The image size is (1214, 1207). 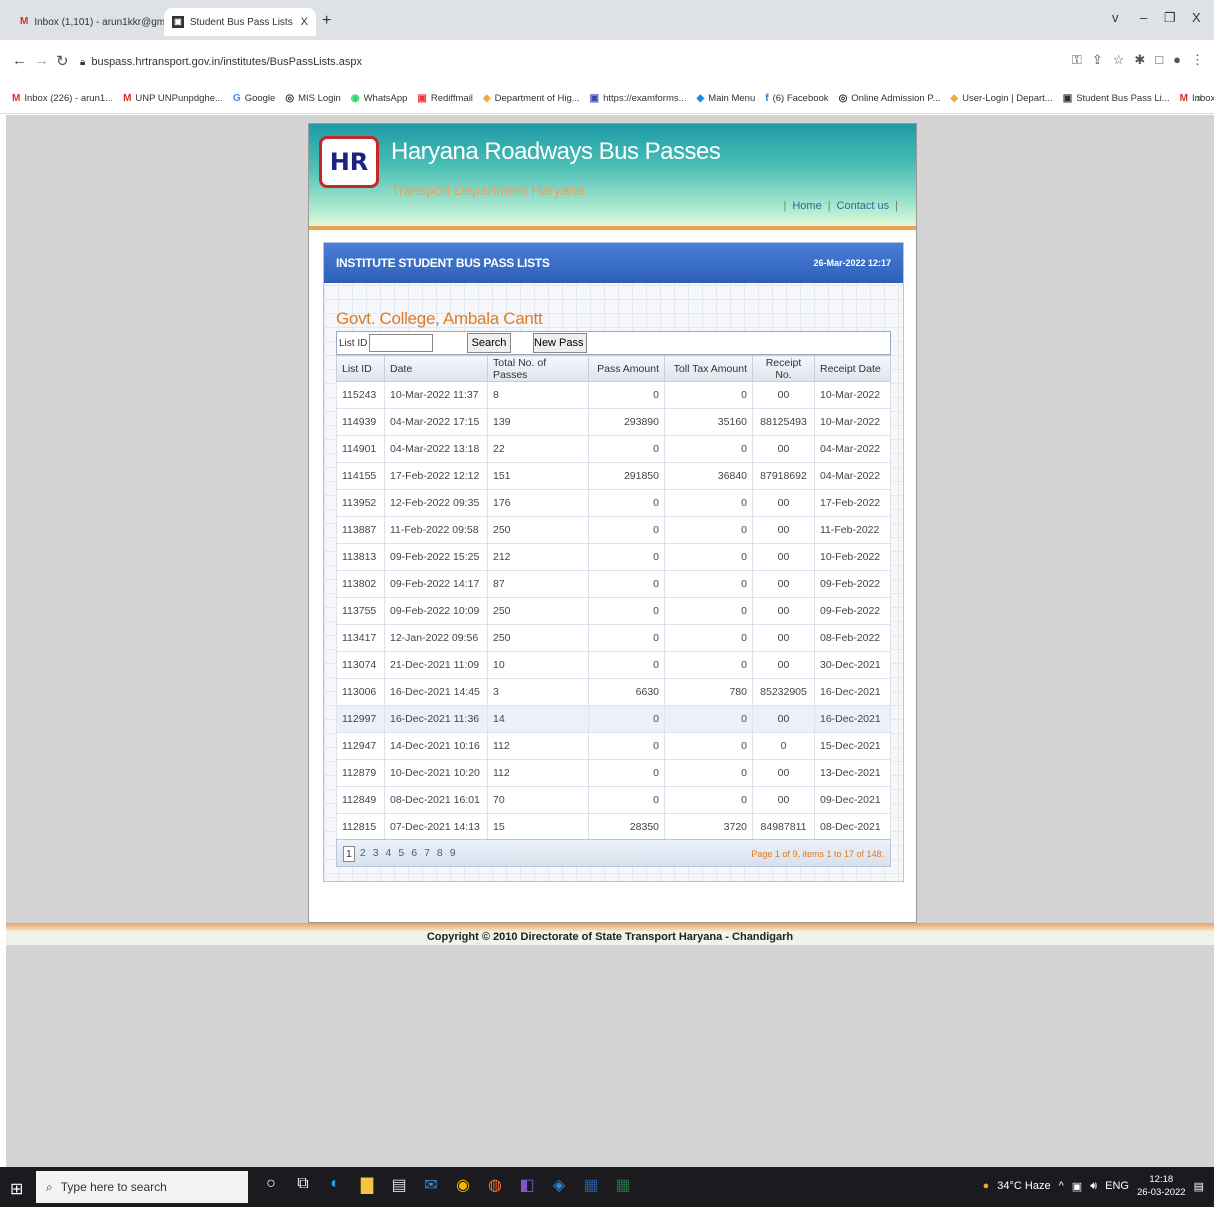 What do you see at coordinates (399, 1185) in the screenshot?
I see `store-icon: ▤` at bounding box center [399, 1185].